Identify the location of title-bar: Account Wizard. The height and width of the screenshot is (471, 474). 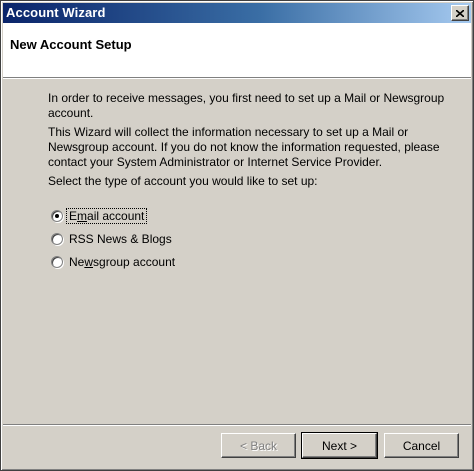
(237, 13).